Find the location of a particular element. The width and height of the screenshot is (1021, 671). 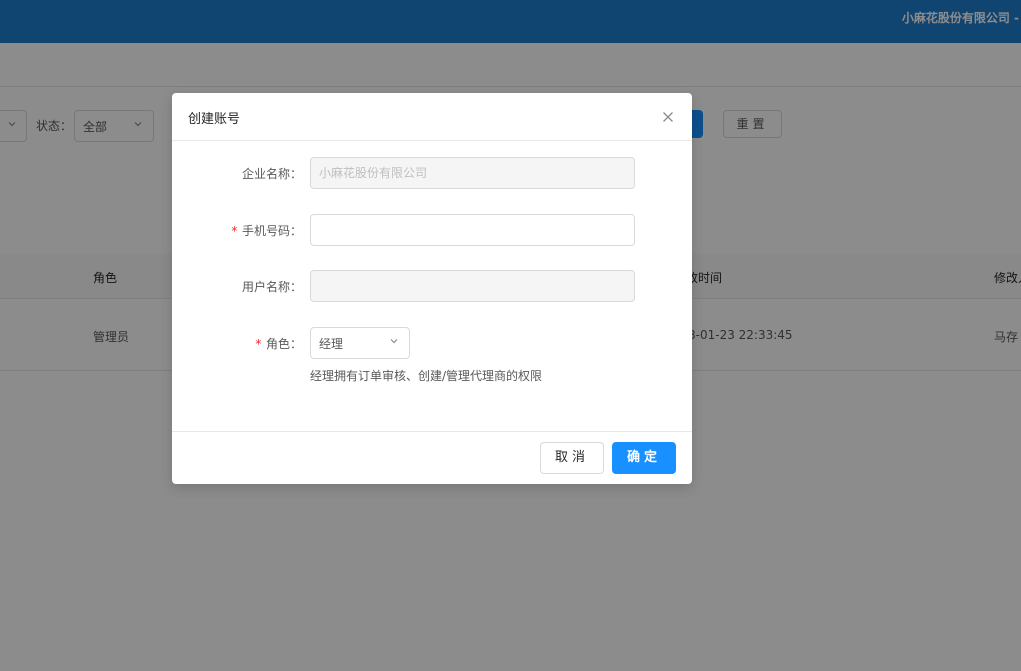

close-icon is located at coordinates (668, 117).